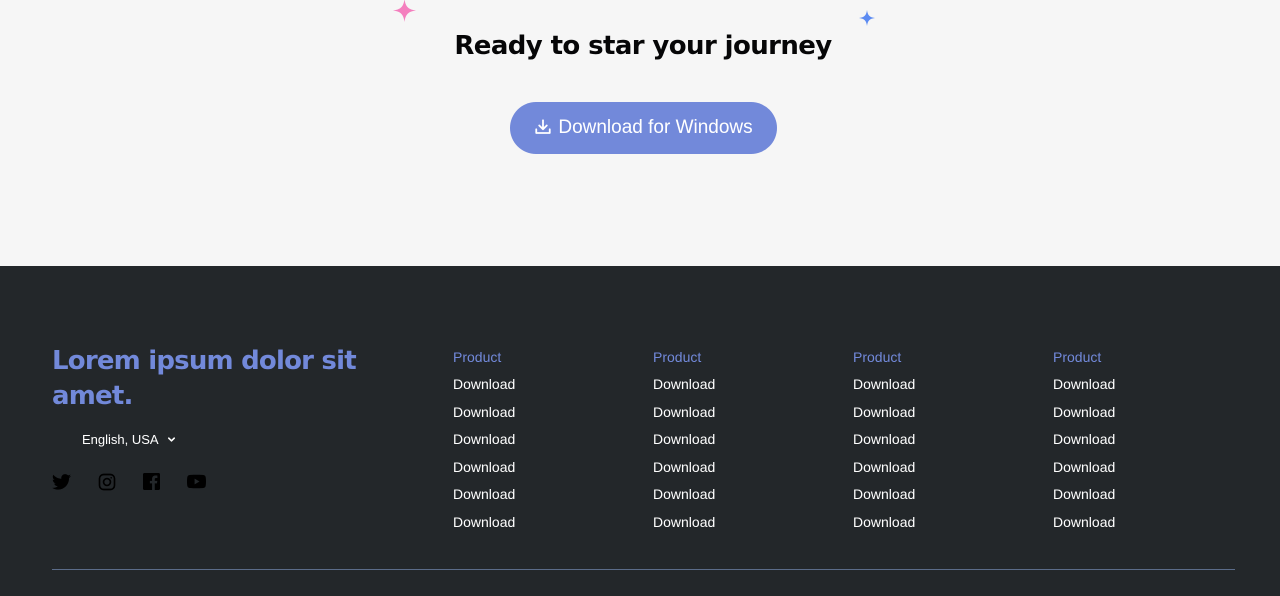  What do you see at coordinates (151, 481) in the screenshot?
I see `facebook-icon` at bounding box center [151, 481].